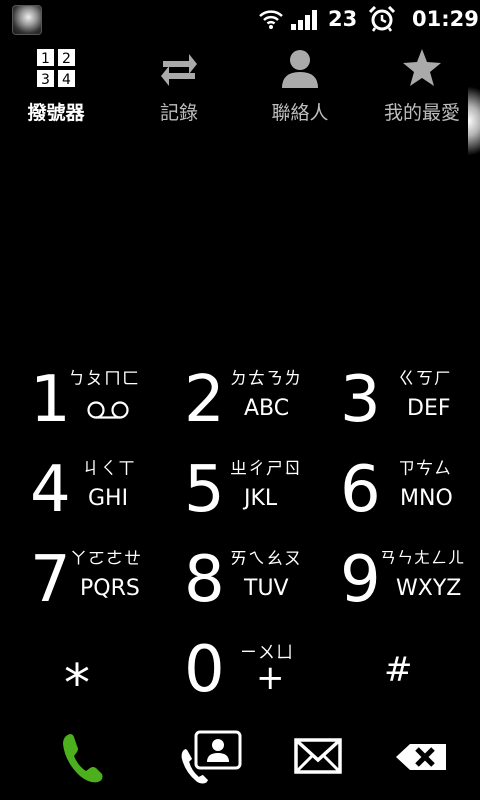 The width and height of the screenshot is (480, 800). Describe the element at coordinates (398, 670) in the screenshot. I see `key-digit: #` at that location.